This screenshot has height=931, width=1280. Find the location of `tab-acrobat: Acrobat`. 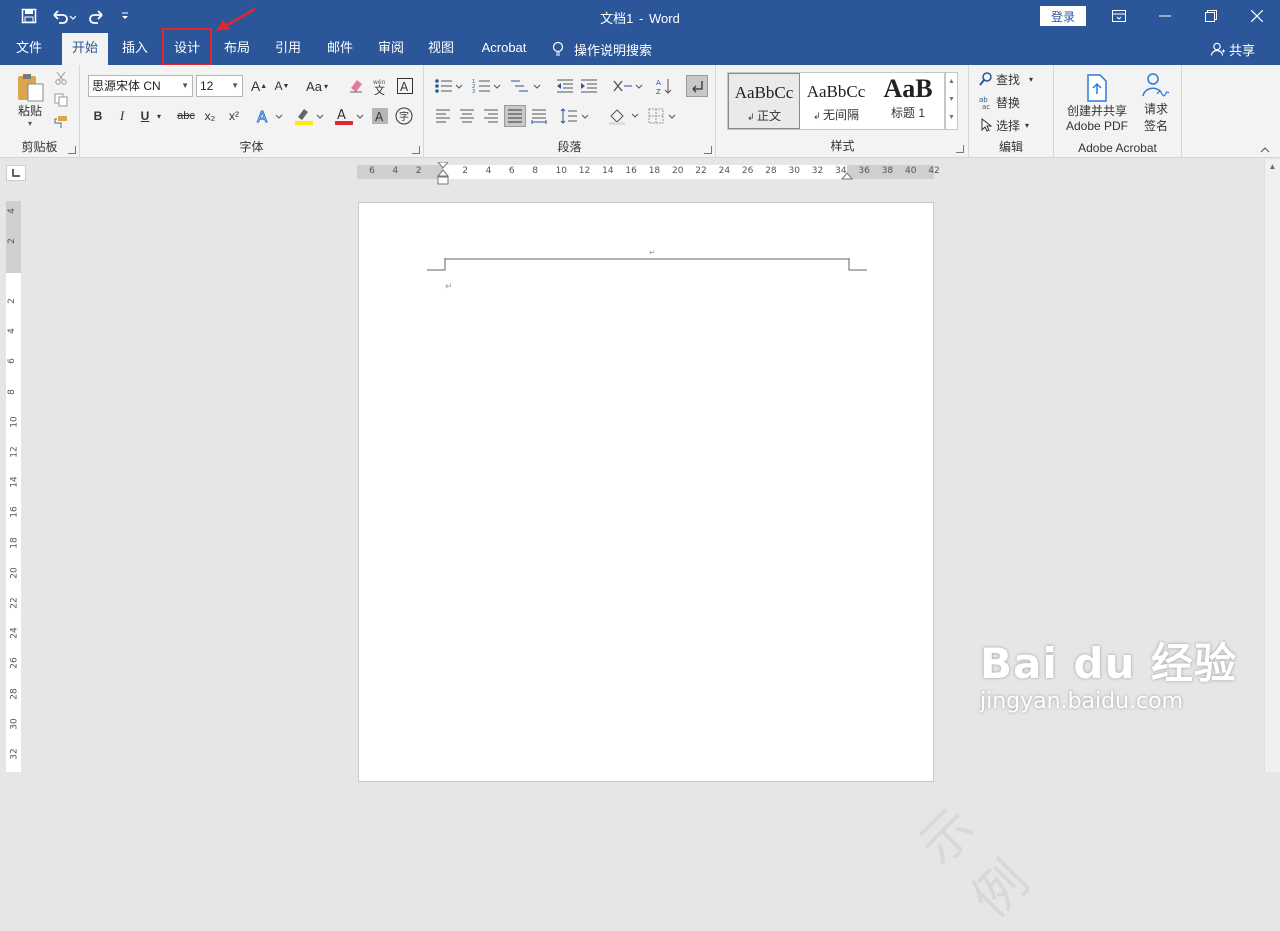

tab-acrobat: Acrobat is located at coordinates (504, 49).